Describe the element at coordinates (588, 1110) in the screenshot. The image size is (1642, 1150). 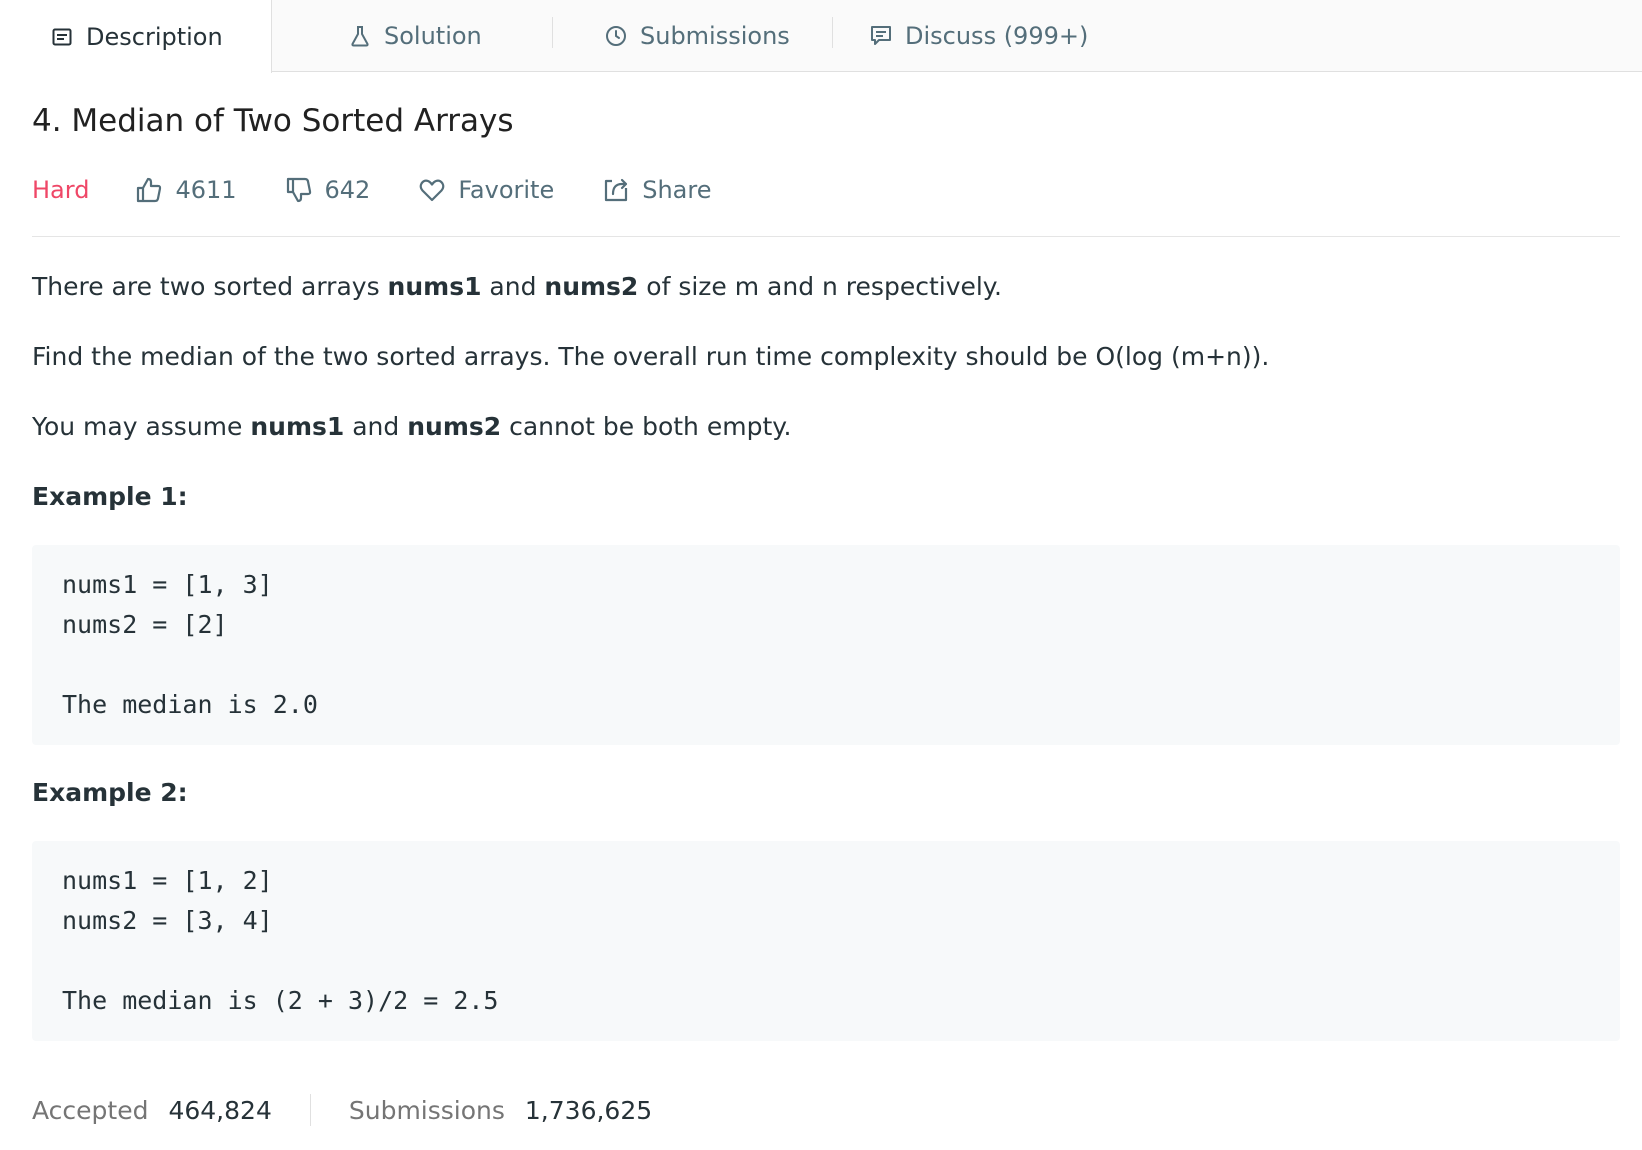
I see `submissions-value: 1,736,625` at that location.